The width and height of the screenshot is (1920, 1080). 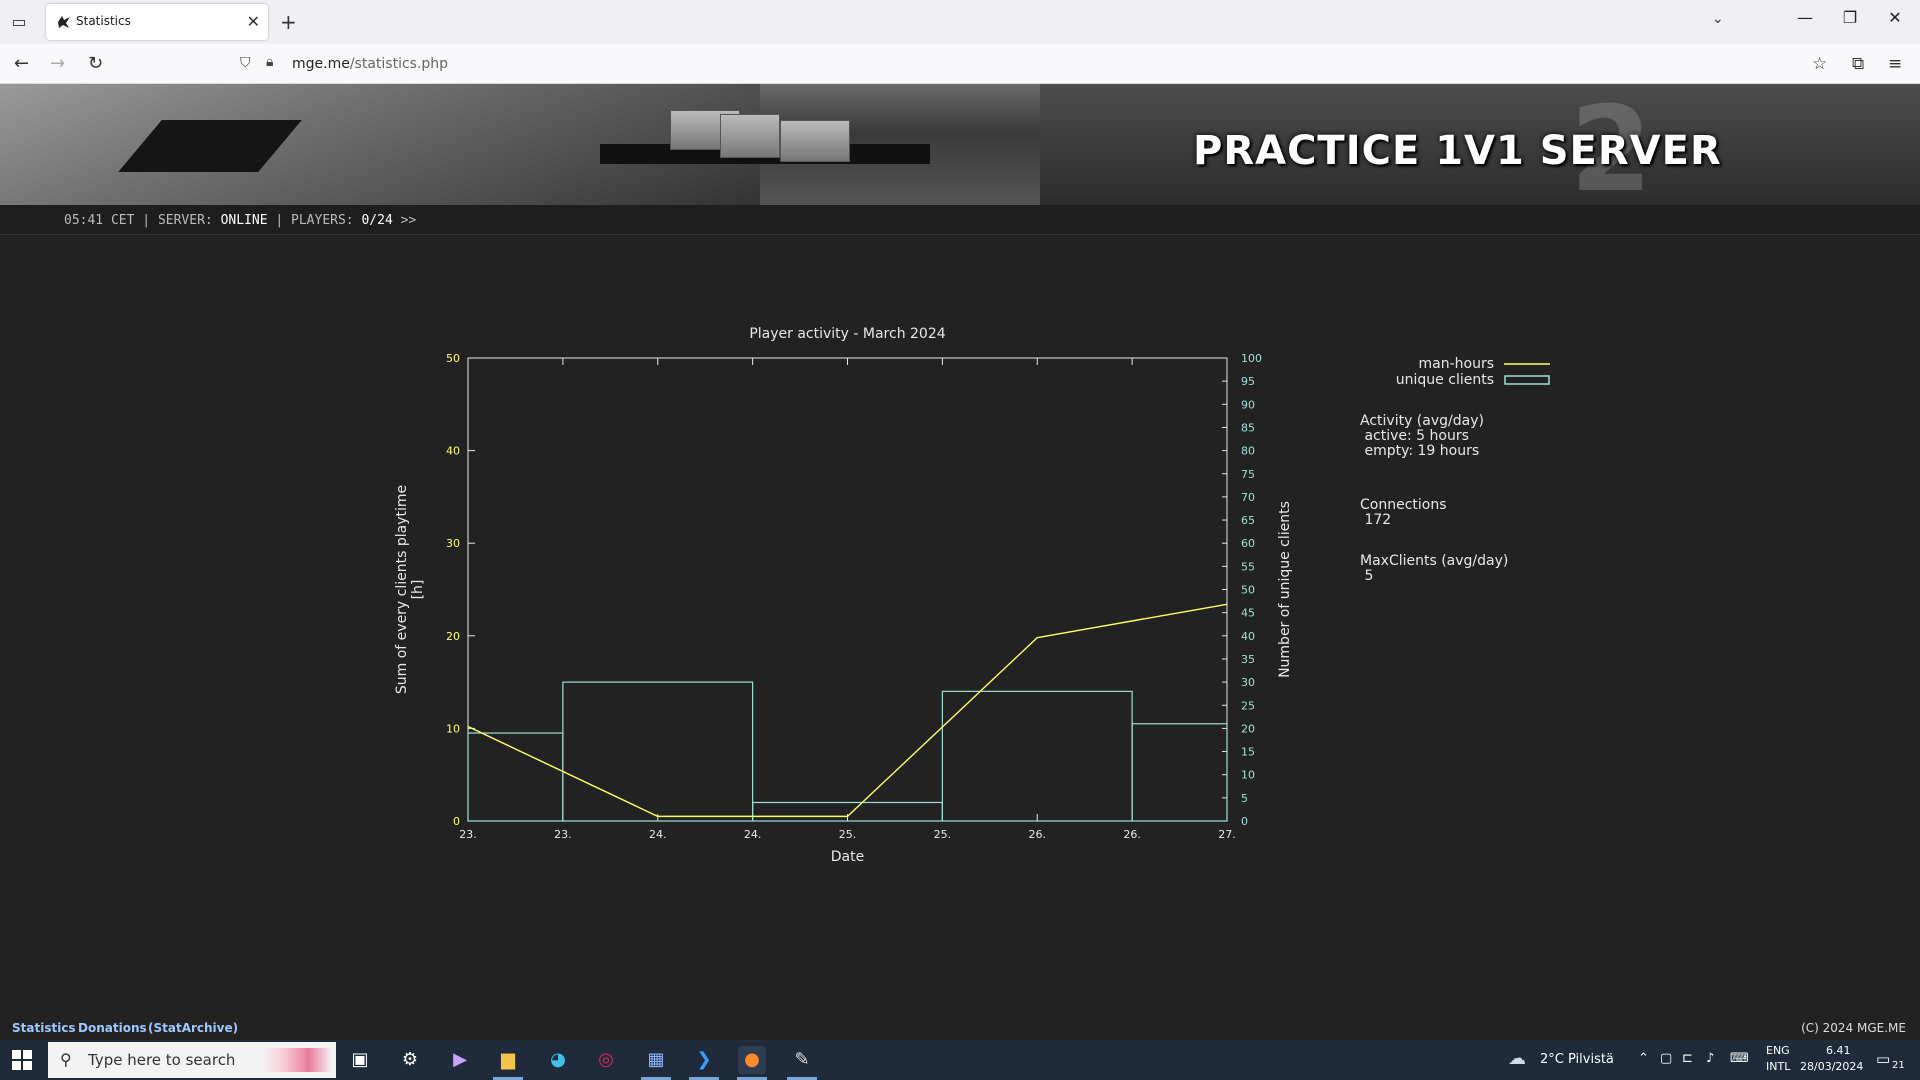 I want to click on server-label: SERVER:, so click(x=185, y=220).